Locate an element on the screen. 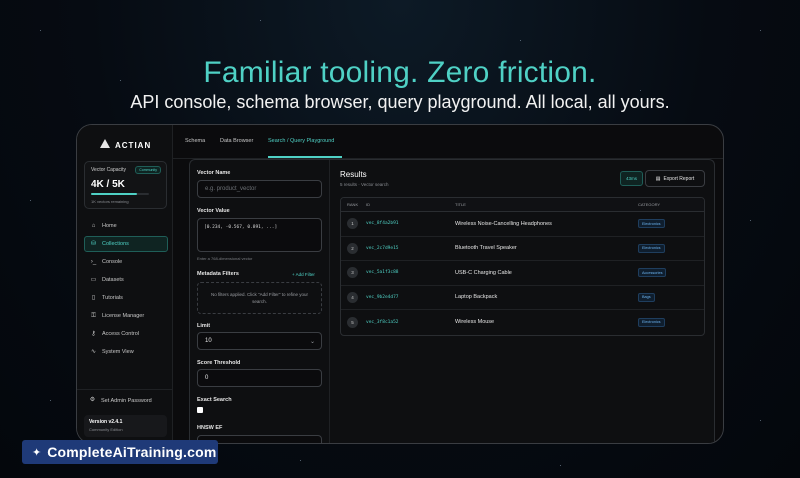  table-header: RANK ID TITLE CATEGORY is located at coordinates (522, 205).